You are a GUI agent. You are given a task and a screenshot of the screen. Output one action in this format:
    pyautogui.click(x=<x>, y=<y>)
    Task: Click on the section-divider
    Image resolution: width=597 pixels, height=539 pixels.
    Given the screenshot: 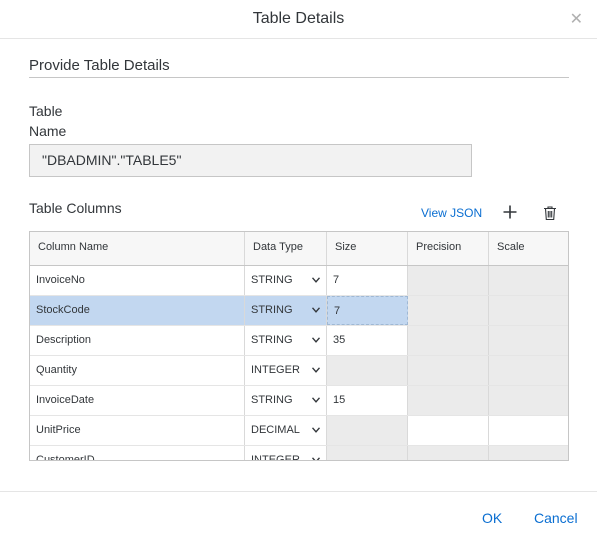 What is the action you would take?
    pyautogui.click(x=299, y=77)
    